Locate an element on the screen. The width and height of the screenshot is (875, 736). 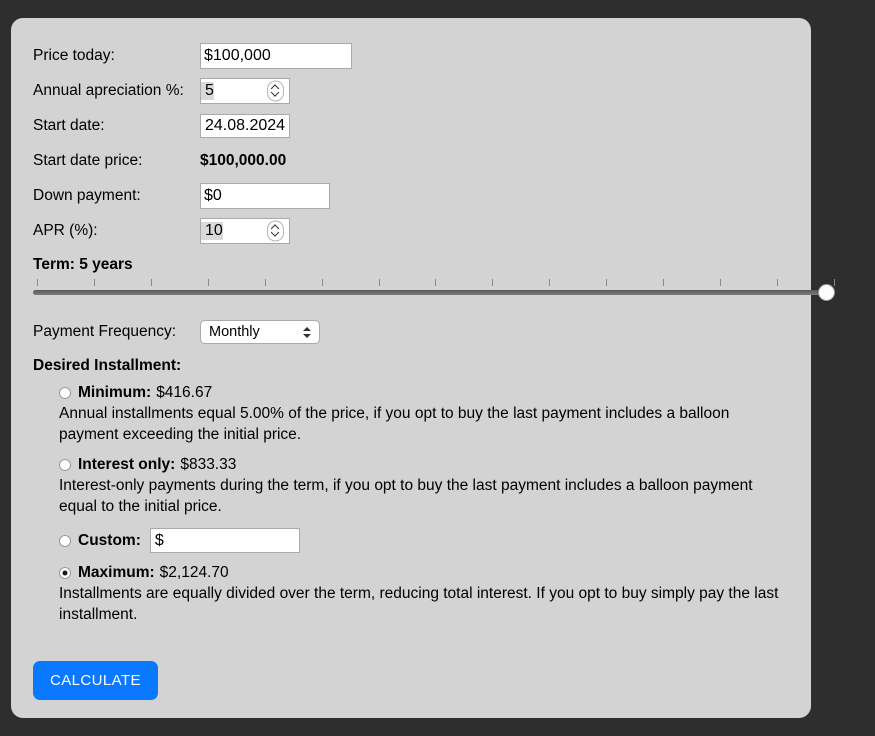
term-label: Term: 5 years is located at coordinates (83, 264).